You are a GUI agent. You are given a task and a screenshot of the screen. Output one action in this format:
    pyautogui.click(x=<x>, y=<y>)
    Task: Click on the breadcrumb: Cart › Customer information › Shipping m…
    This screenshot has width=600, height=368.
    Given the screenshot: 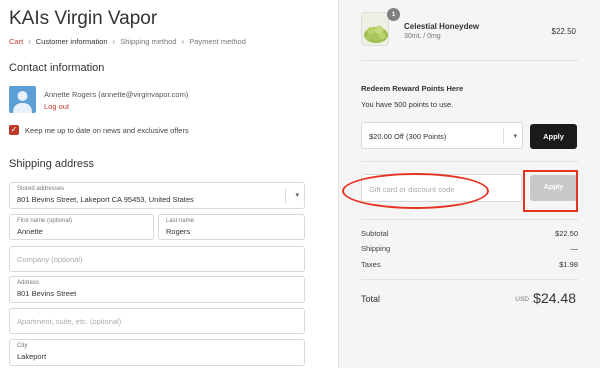 What is the action you would take?
    pyautogui.click(x=127, y=41)
    